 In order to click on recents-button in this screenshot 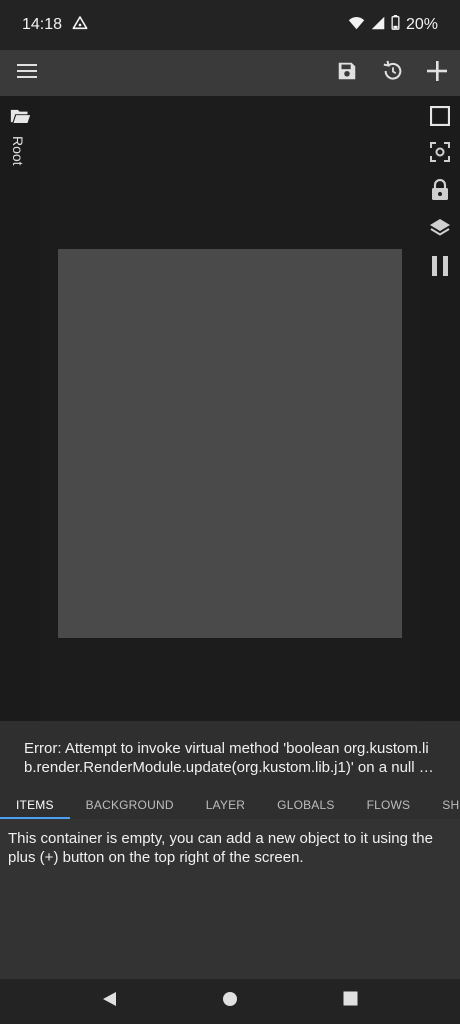, I will do `click(350, 1001)`.